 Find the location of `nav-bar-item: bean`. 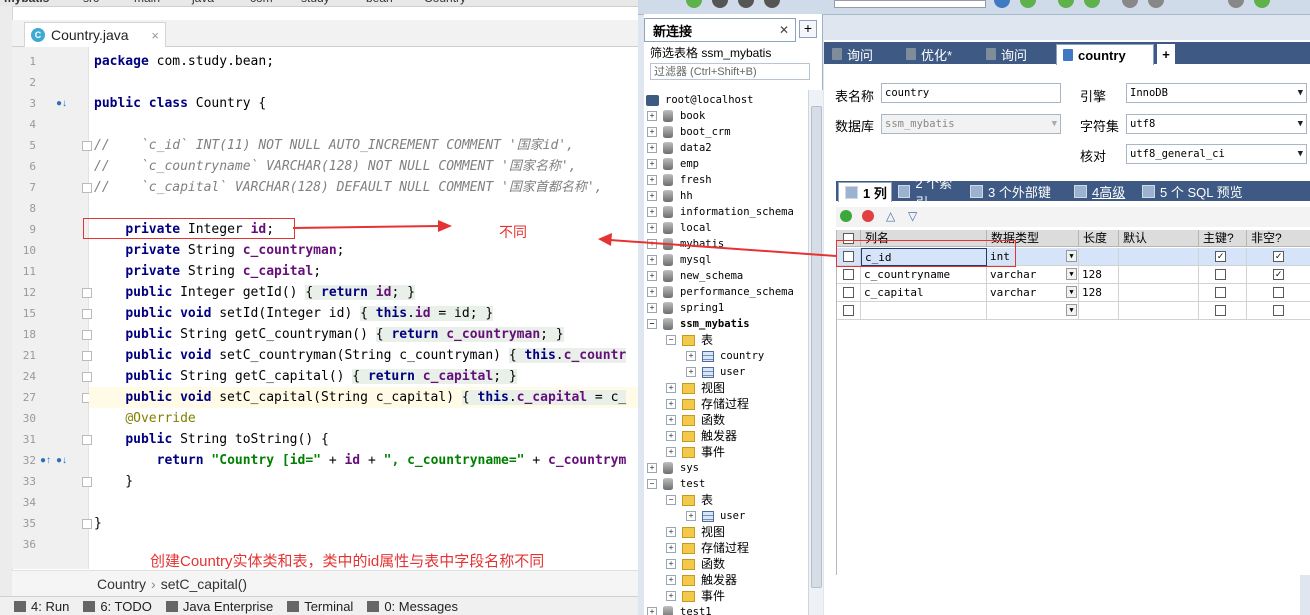

nav-bar-item: bean is located at coordinates (379, 2).